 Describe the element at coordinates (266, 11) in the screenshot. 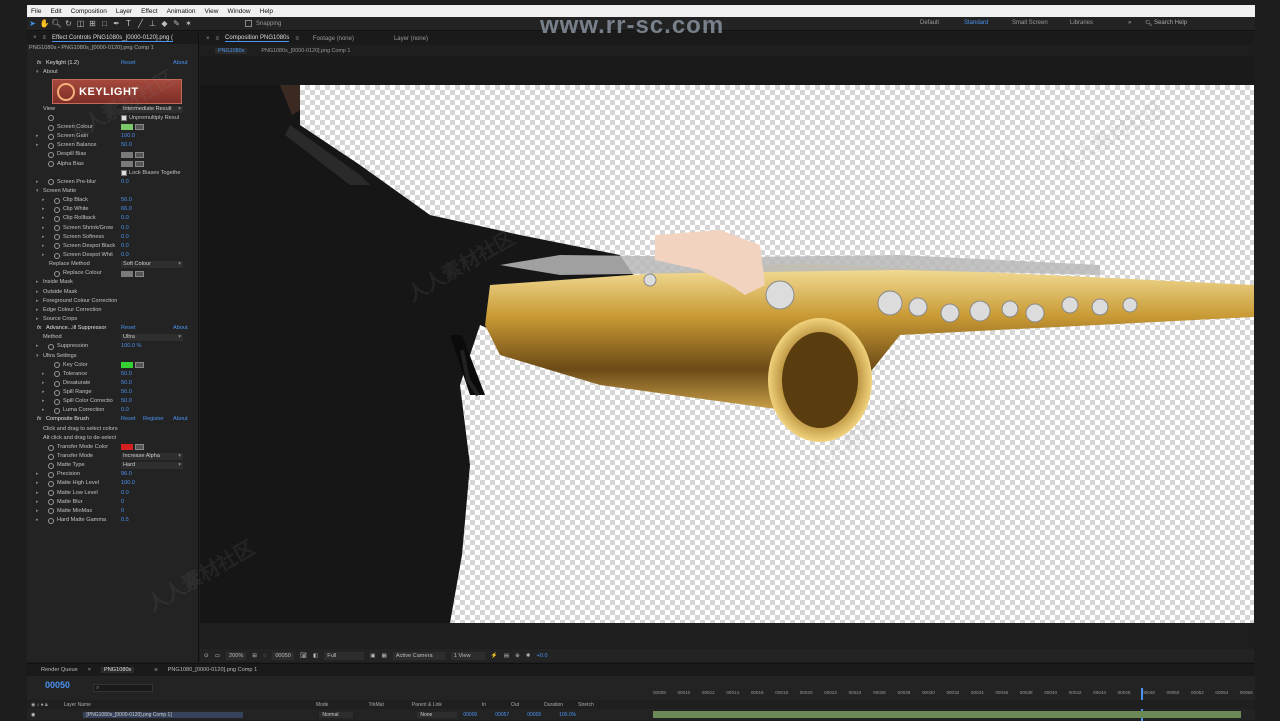

I see `menu-item-help: Help` at that location.